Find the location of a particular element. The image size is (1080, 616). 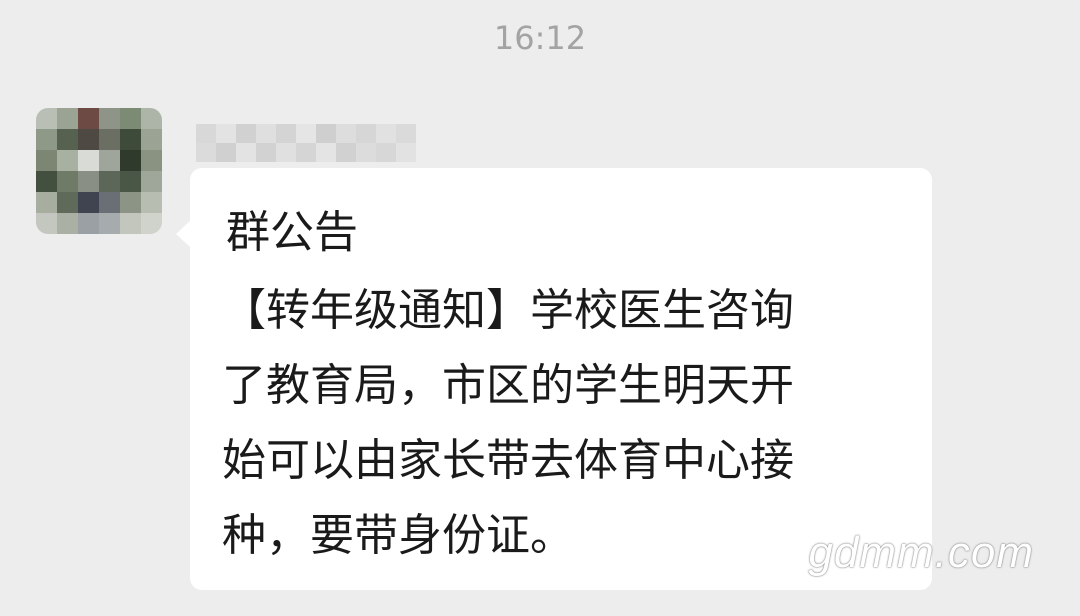

message-line: 了教育局，市区的学生明天开 is located at coordinates (508, 385).